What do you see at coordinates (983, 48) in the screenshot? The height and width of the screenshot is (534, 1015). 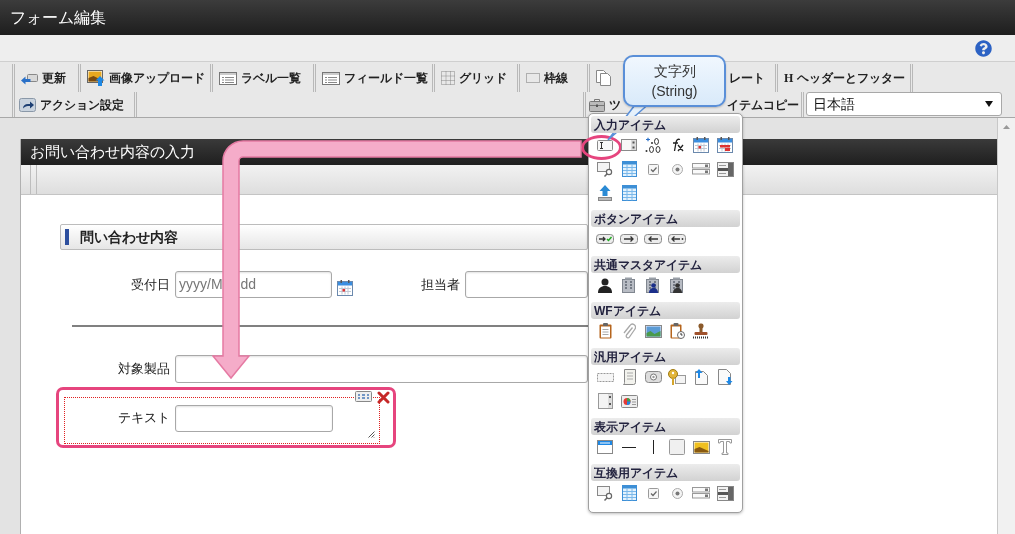 I see `help-icon` at bounding box center [983, 48].